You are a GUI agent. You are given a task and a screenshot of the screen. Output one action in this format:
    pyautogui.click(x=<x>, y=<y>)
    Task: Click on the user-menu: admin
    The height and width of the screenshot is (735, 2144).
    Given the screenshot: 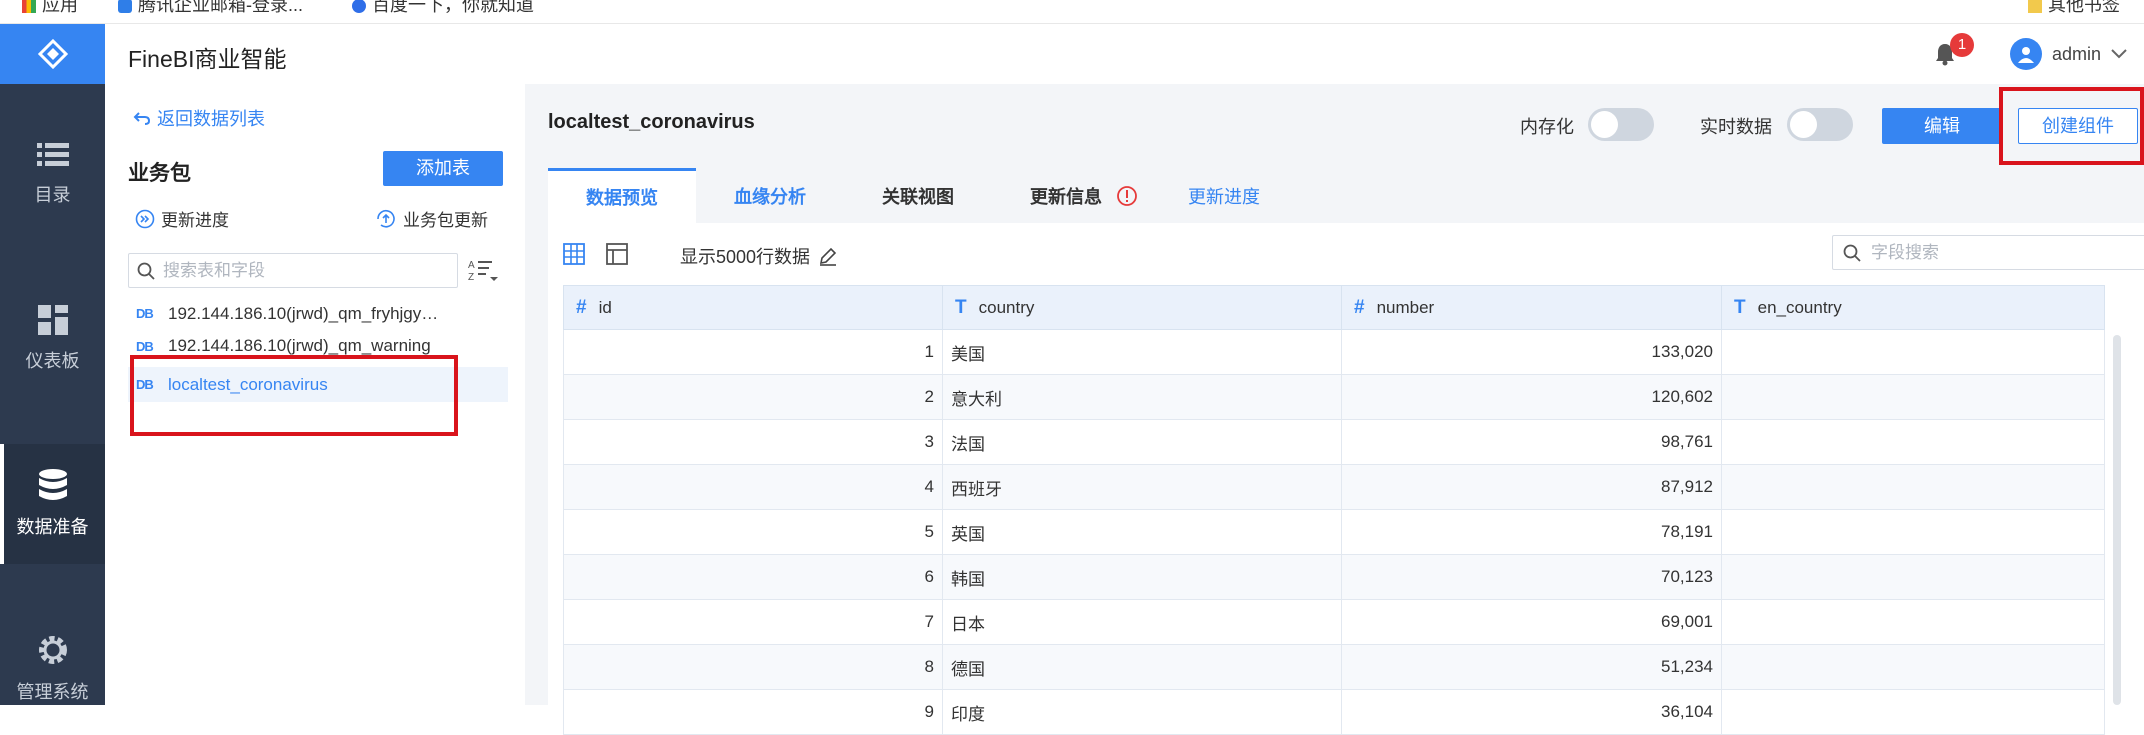 What is the action you would take?
    pyautogui.click(x=2068, y=54)
    